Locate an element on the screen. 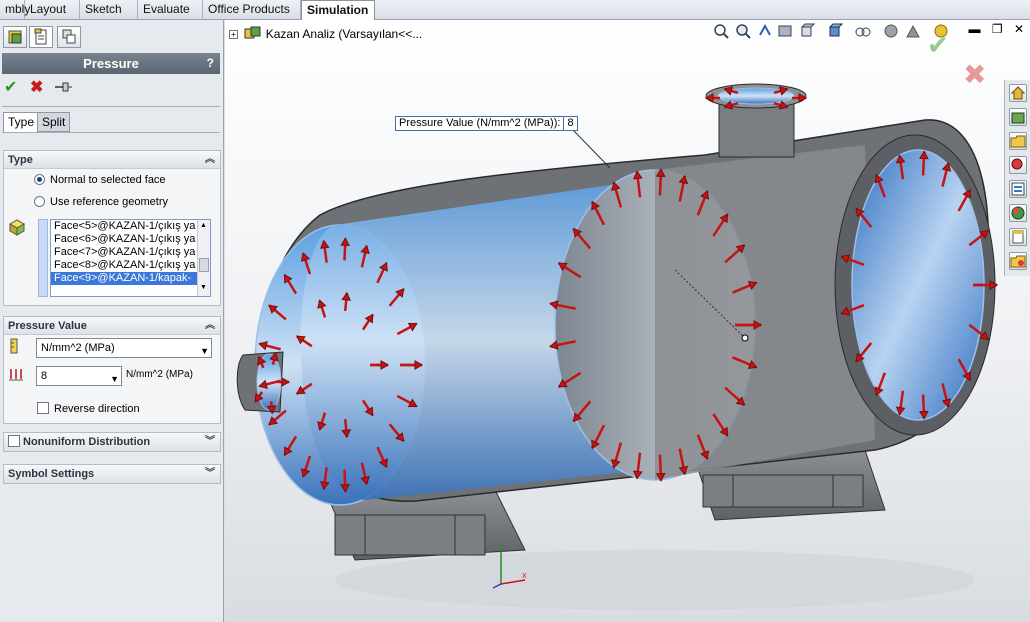 The height and width of the screenshot is (622, 1030). units-dropdown: N/mm^2 (MPa) ▼ is located at coordinates (124, 348).